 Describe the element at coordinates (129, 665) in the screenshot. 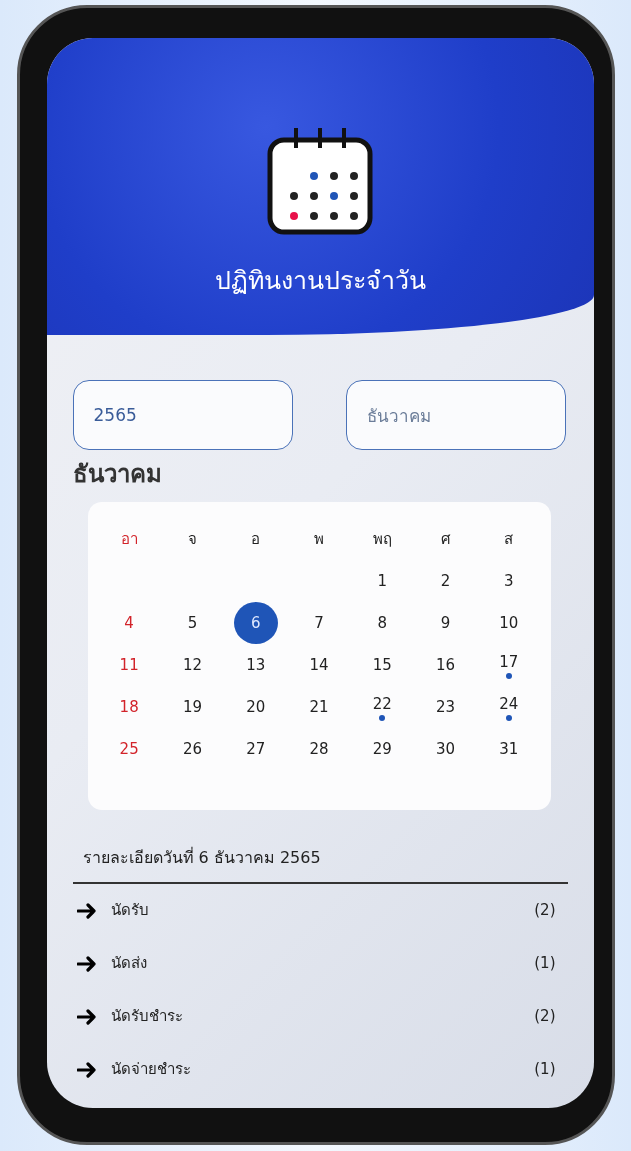

I see `calendar-day: 11` at that location.